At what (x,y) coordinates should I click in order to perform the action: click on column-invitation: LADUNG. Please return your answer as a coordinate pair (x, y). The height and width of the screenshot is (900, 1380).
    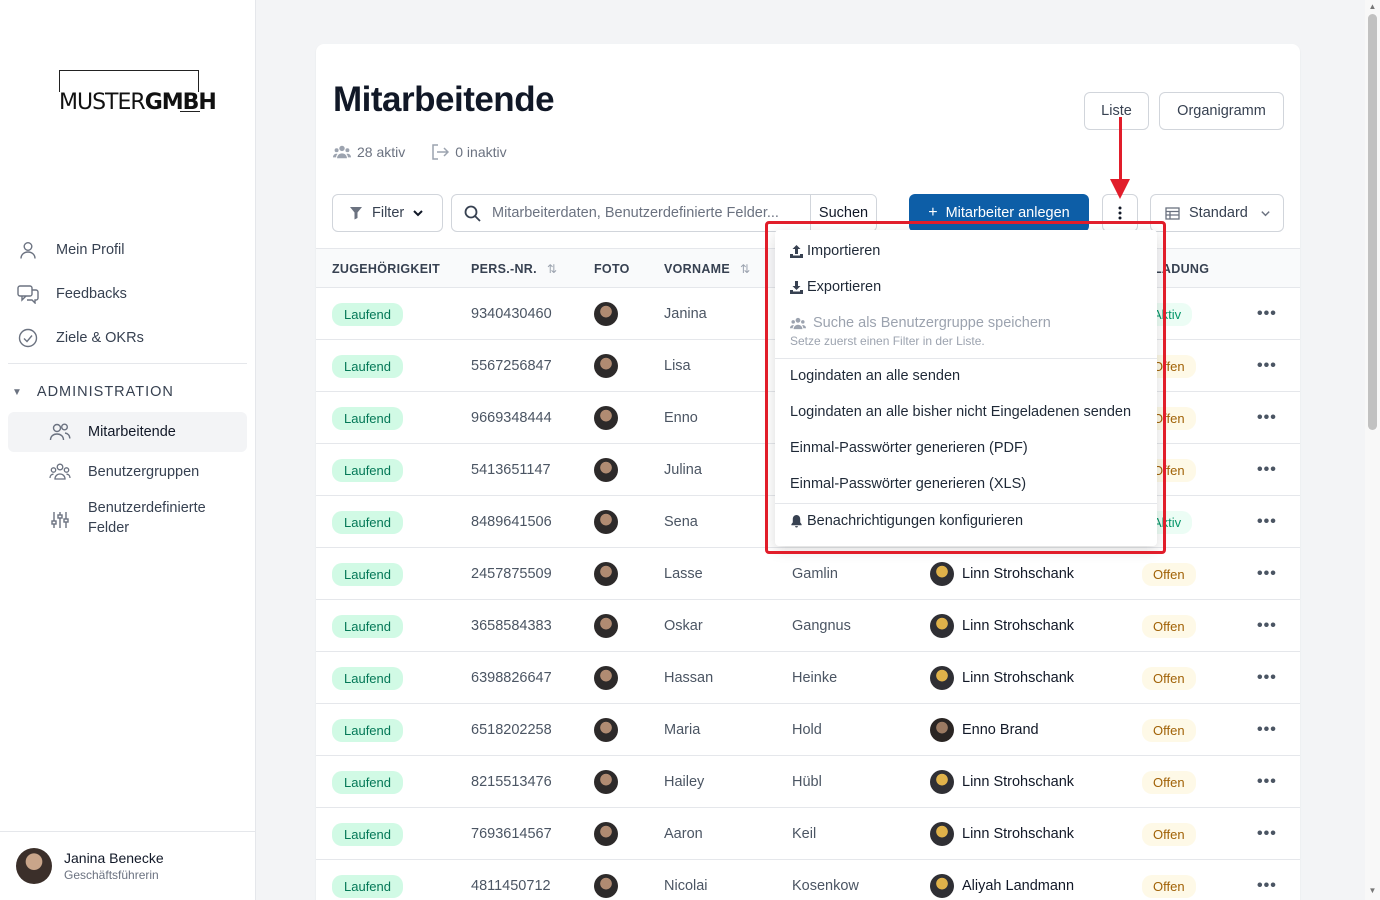
    Looking at the image, I should click on (1181, 269).